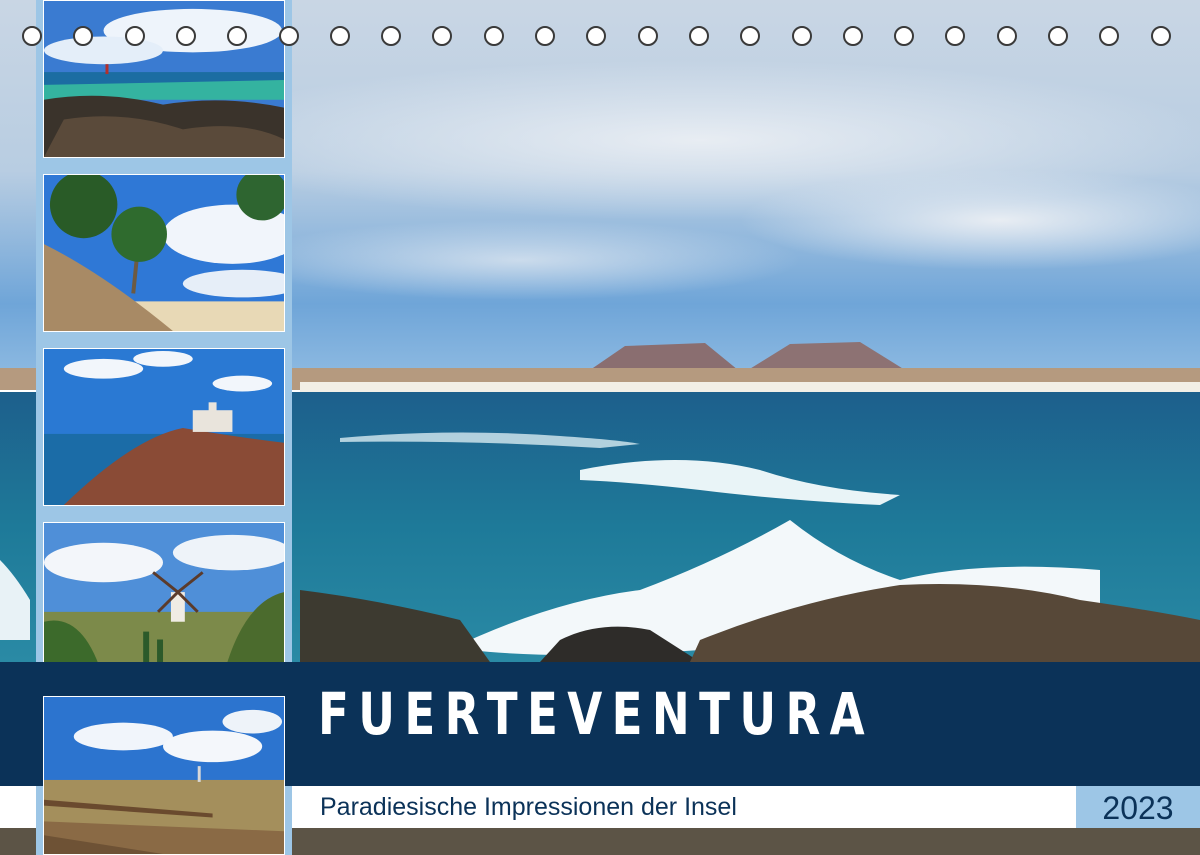 The image size is (1200, 855). Describe the element at coordinates (164, 427) in the screenshot. I see `thumbnail-castle-cliff-coast` at that location.